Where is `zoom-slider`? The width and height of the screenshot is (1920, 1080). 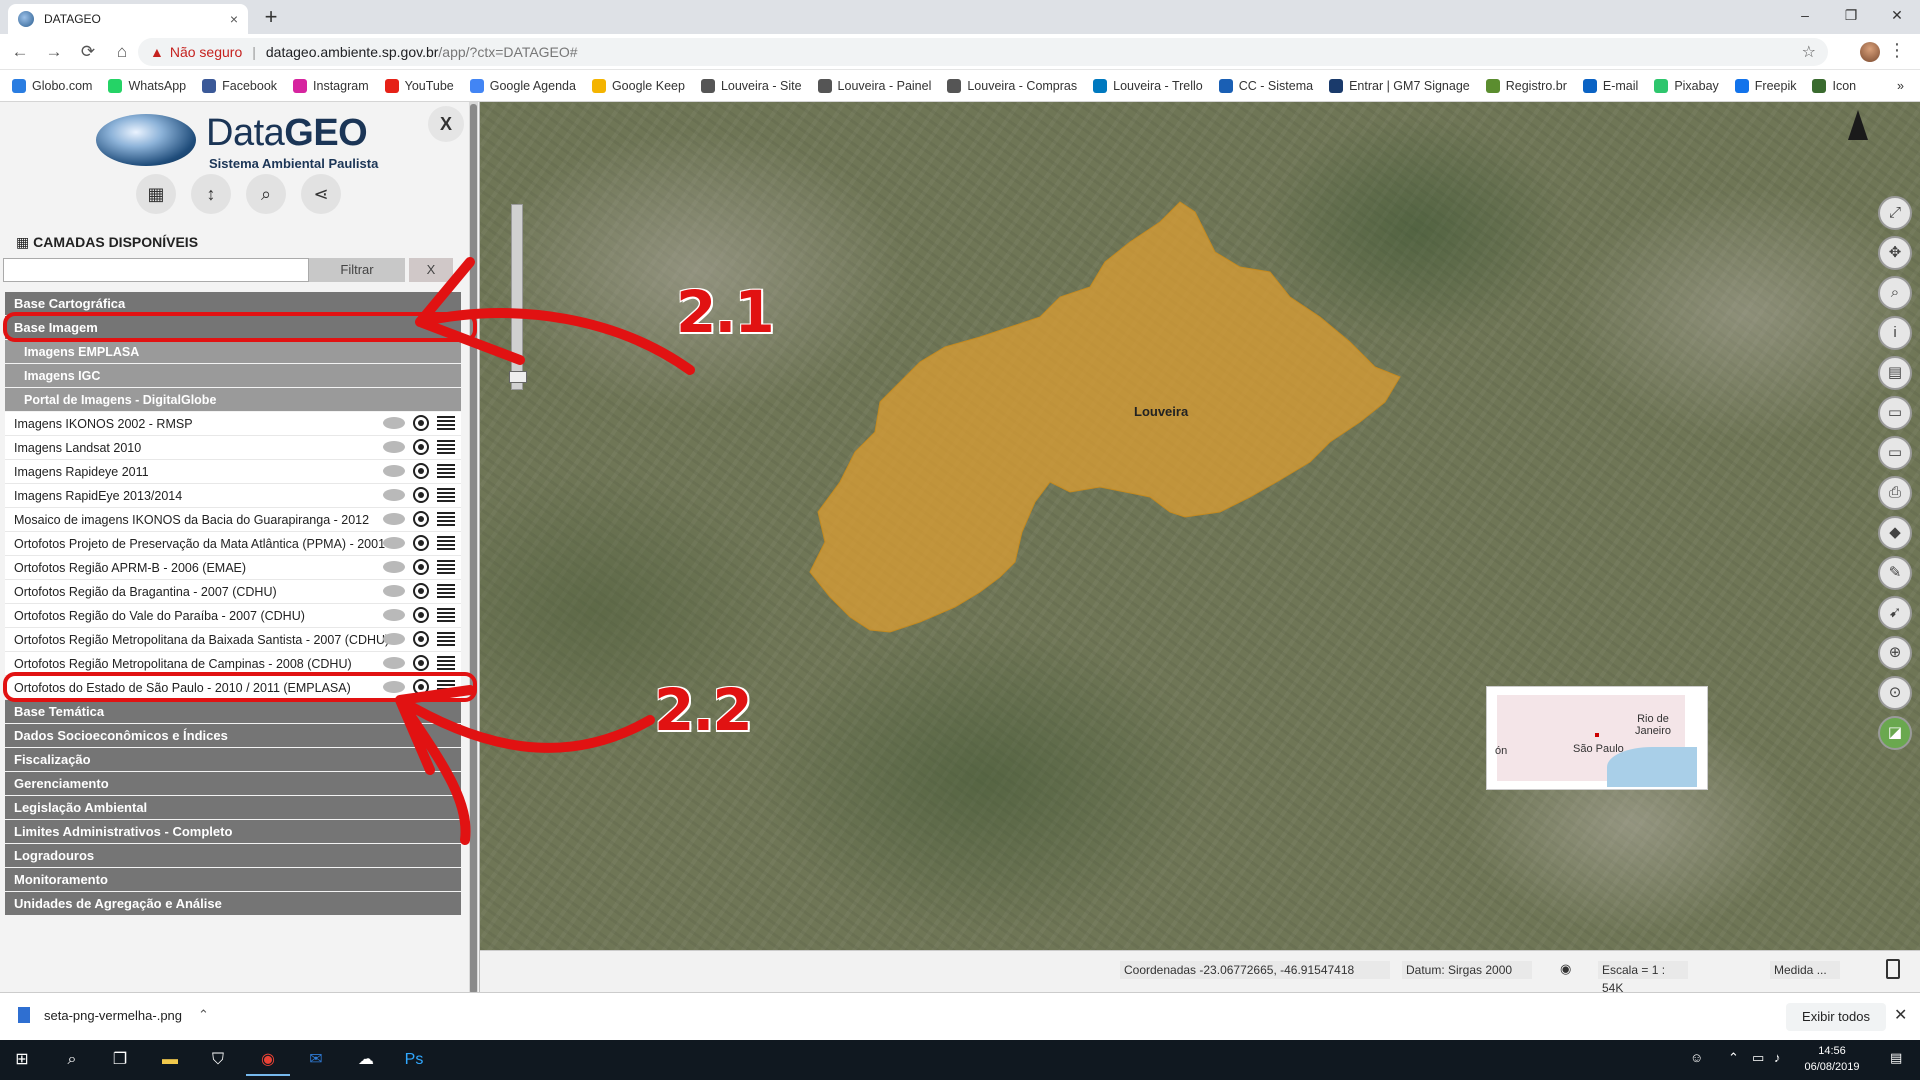
zoom-slider is located at coordinates (518, 297).